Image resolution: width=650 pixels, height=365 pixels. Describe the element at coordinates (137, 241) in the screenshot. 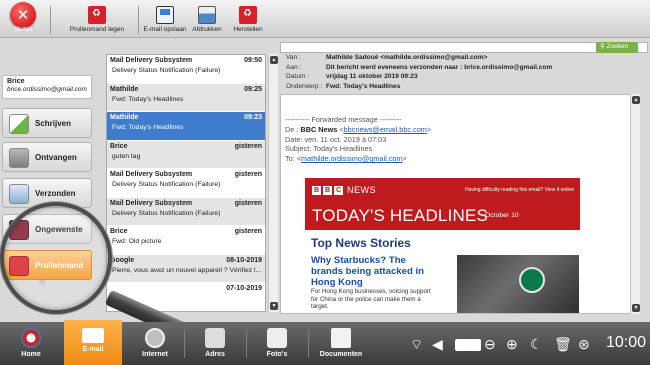

I see `message-subject: Fwd: Old picture` at that location.